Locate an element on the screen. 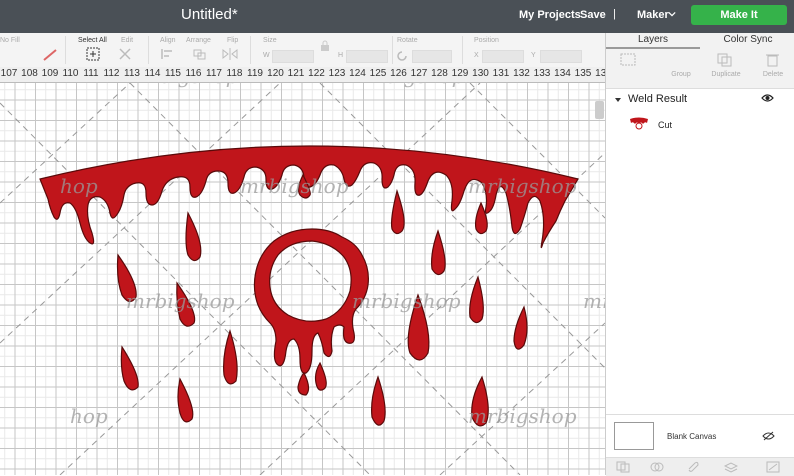  size-label: Size is located at coordinates (270, 40).